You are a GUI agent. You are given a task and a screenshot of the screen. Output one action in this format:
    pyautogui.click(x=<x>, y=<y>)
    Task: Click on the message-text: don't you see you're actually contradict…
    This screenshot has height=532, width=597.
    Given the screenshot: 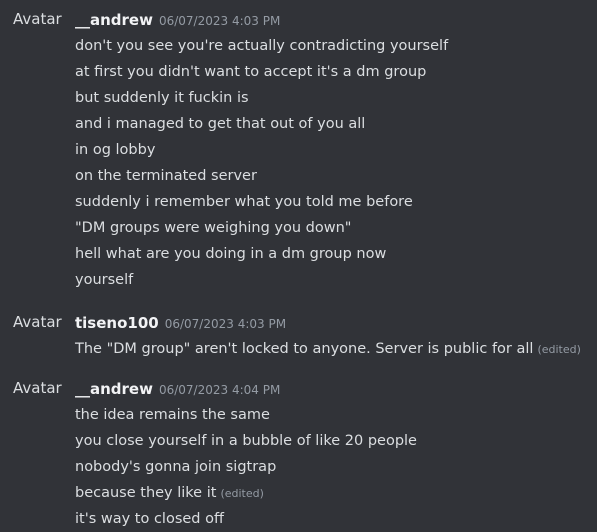 What is the action you would take?
    pyautogui.click(x=262, y=46)
    